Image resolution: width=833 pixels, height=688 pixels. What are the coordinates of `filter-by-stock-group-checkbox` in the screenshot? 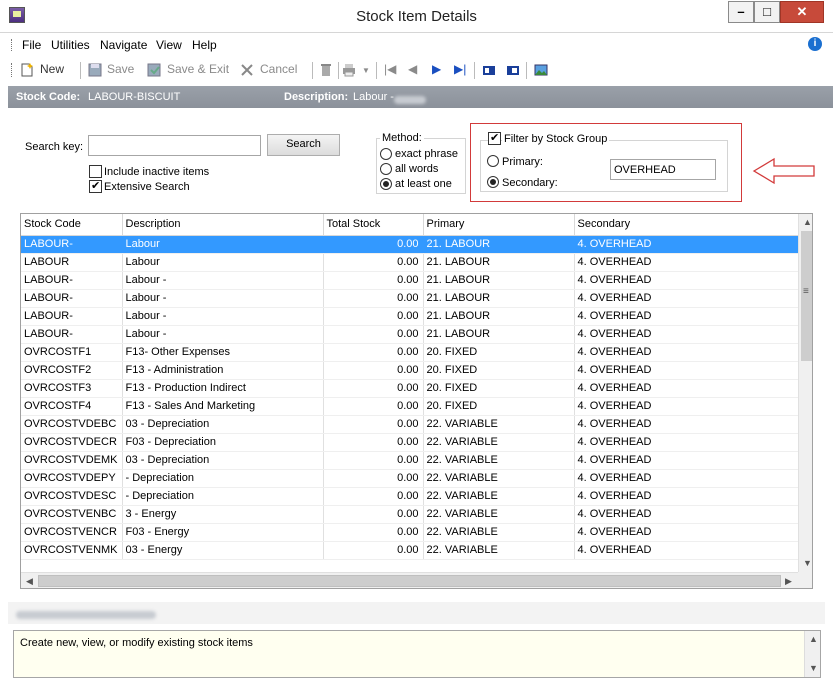 It's located at (494, 138).